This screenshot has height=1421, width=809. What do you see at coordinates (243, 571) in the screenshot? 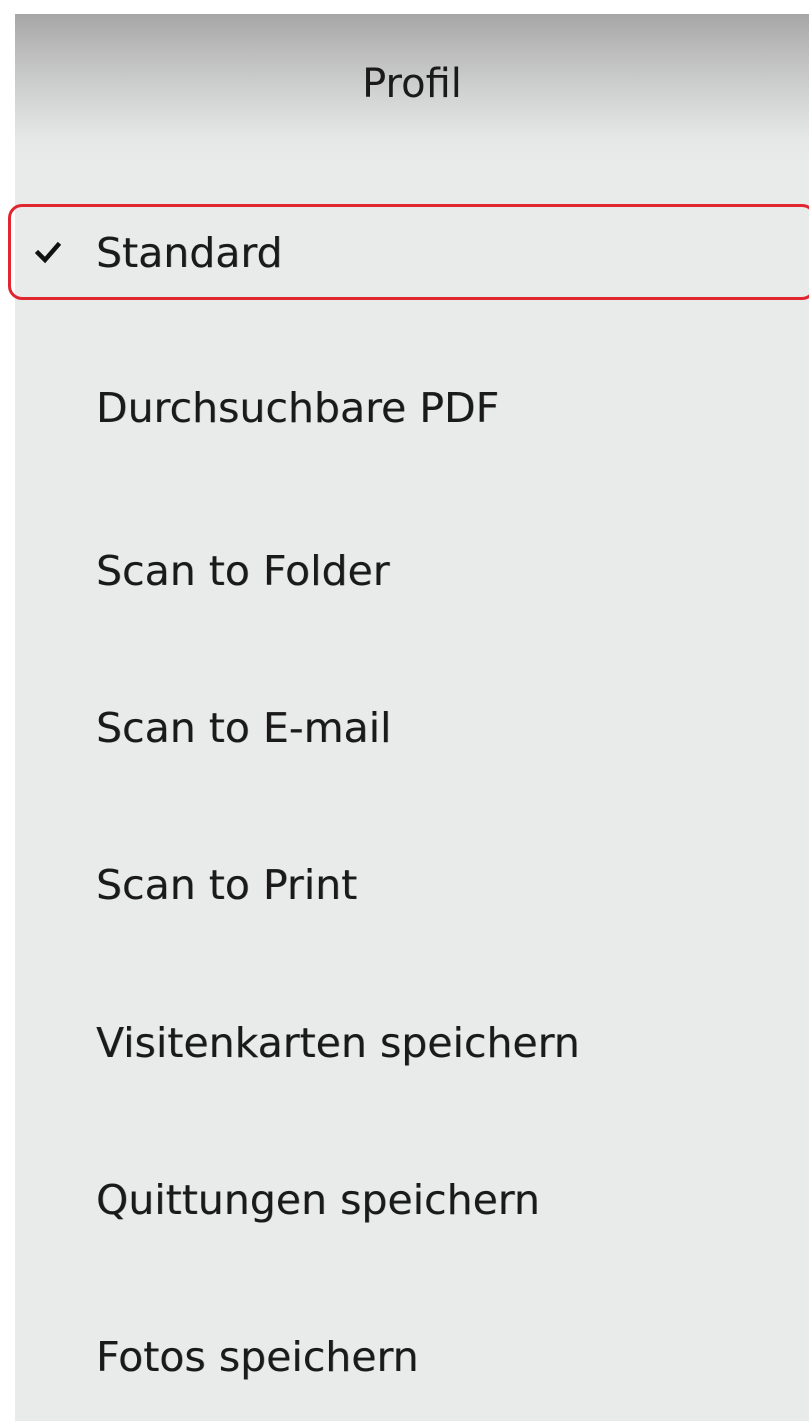
I see `menu-item-label: Scan to Folder` at bounding box center [243, 571].